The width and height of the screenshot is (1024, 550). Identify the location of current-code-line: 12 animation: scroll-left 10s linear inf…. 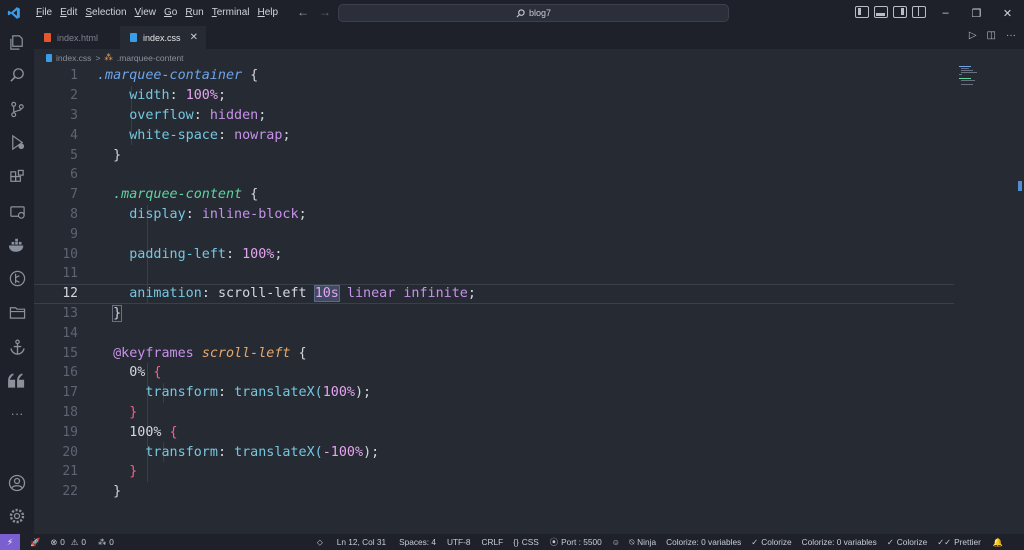
(494, 293).